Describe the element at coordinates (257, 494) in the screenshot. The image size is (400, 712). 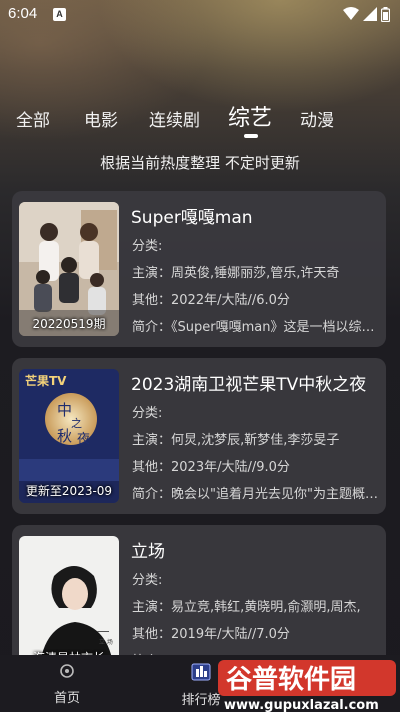
I see `show-intro: 简介：晚会以"追着月光去见你"为主题概括了` at that location.